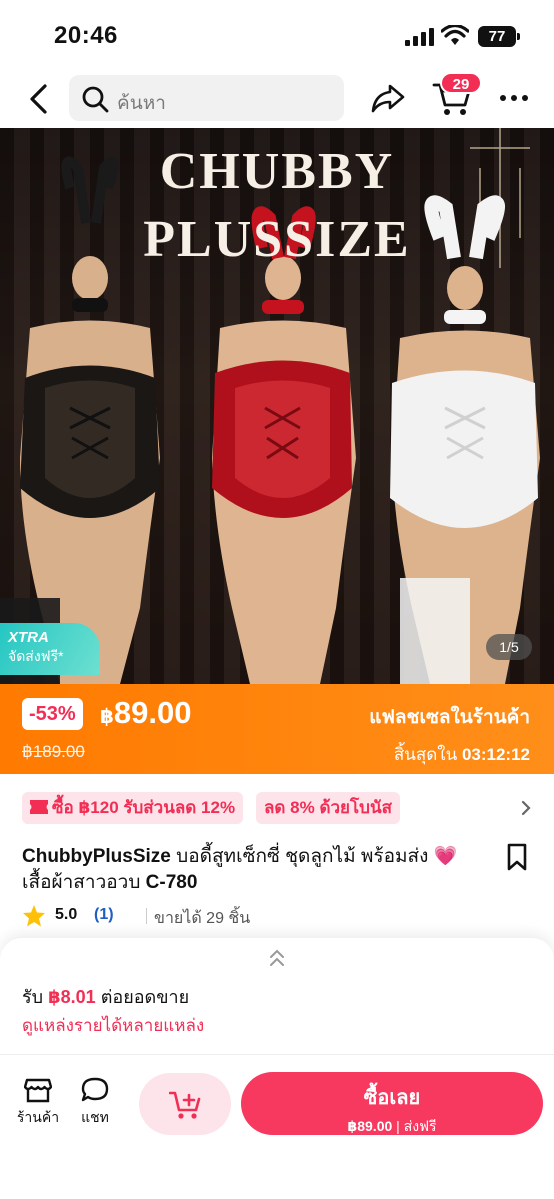  What do you see at coordinates (449, 717) in the screenshot?
I see `flash-sale-label: แฟลชเซลในร้านค้า` at bounding box center [449, 717].